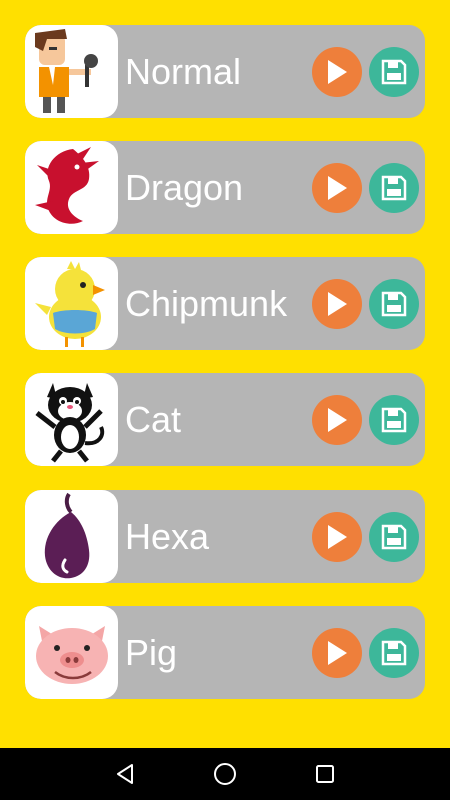 This screenshot has height=800, width=450. What do you see at coordinates (184, 187) in the screenshot?
I see `effect-label: Dragon` at bounding box center [184, 187].